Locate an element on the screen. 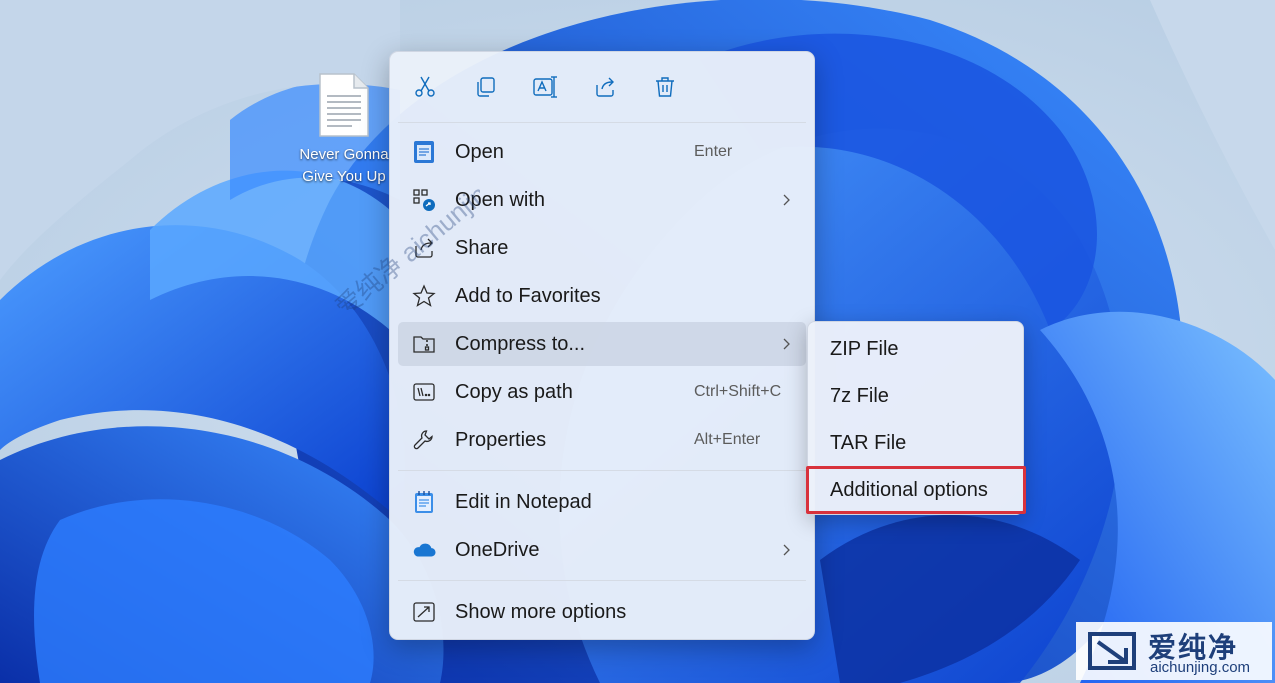 Image resolution: width=1275 pixels, height=683 pixels. menu-item-label: Show more options is located at coordinates (541, 612).